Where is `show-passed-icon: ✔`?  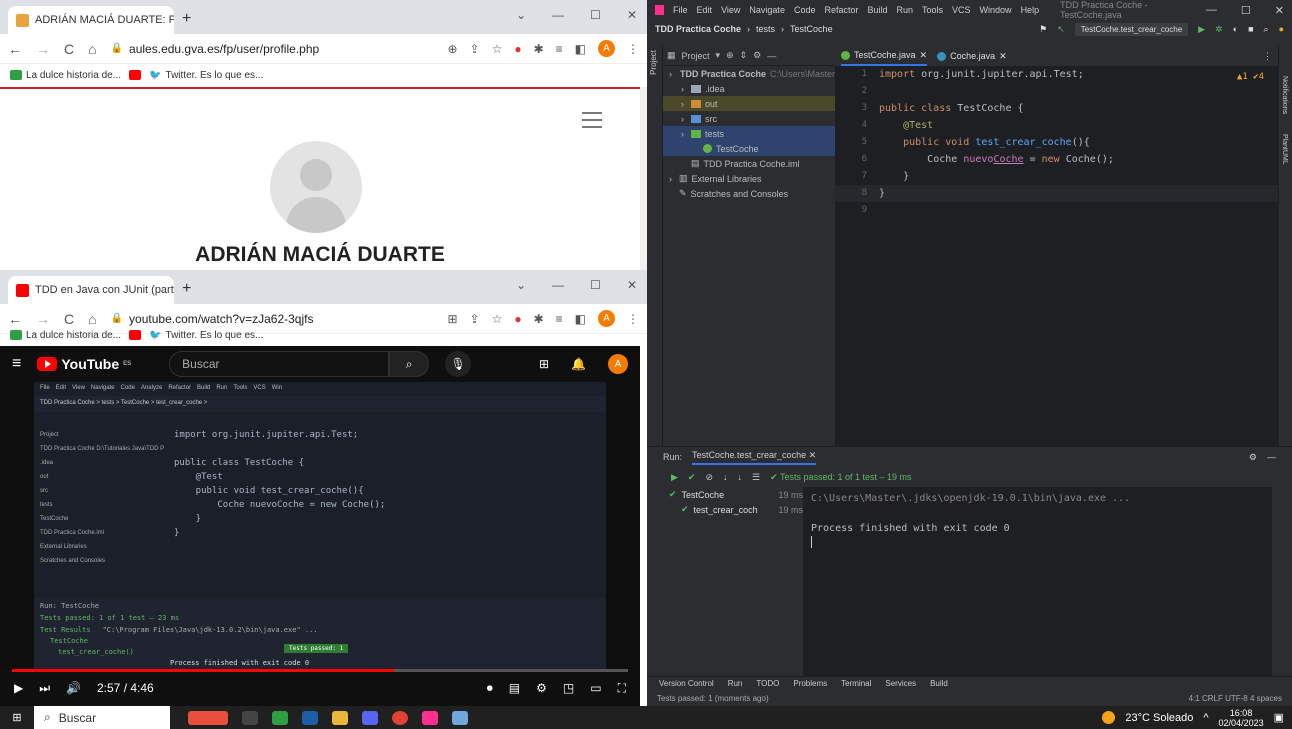 show-passed-icon: ✔ is located at coordinates (692, 477).